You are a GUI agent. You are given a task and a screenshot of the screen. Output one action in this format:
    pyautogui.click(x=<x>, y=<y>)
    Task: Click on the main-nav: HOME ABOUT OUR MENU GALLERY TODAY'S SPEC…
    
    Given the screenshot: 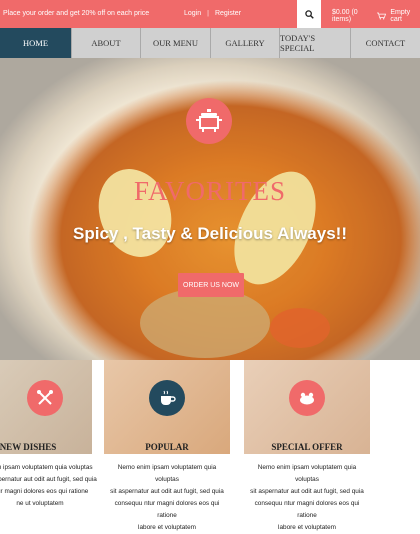 What is the action you would take?
    pyautogui.click(x=210, y=43)
    